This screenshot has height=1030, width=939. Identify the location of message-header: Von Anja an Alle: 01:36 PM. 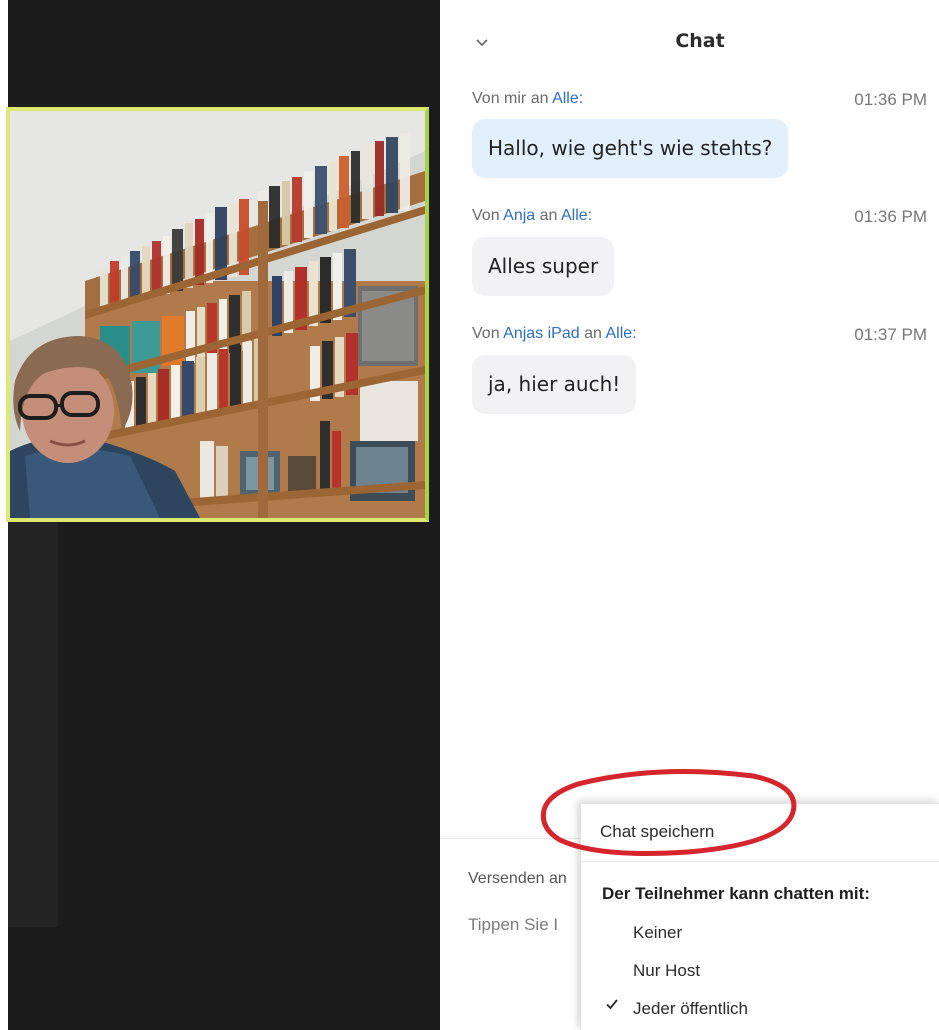
(699, 216).